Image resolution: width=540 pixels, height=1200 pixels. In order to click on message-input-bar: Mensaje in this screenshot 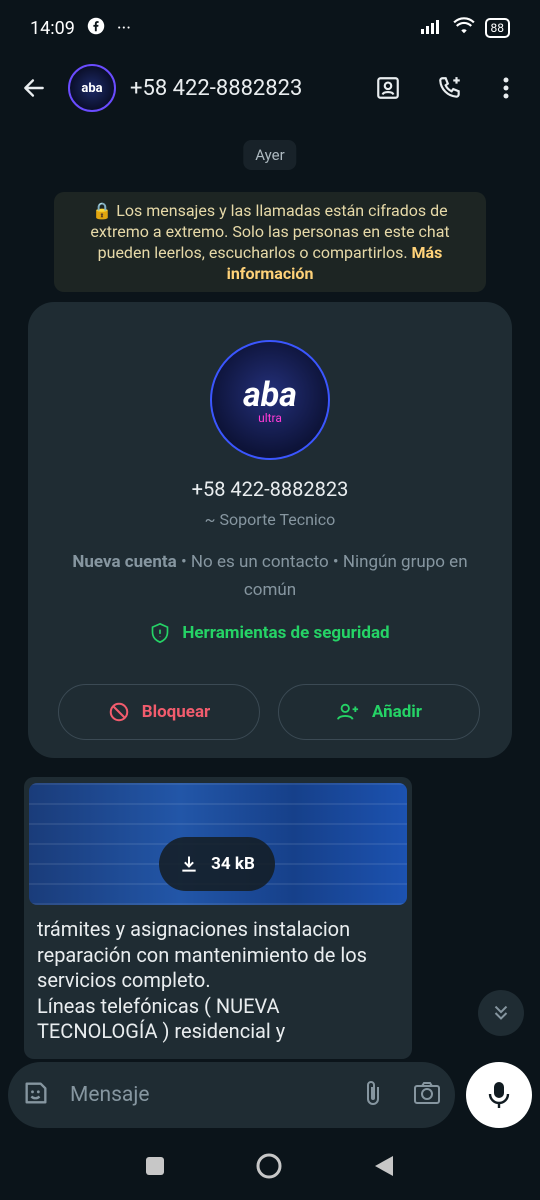, I will do `click(231, 1095)`.